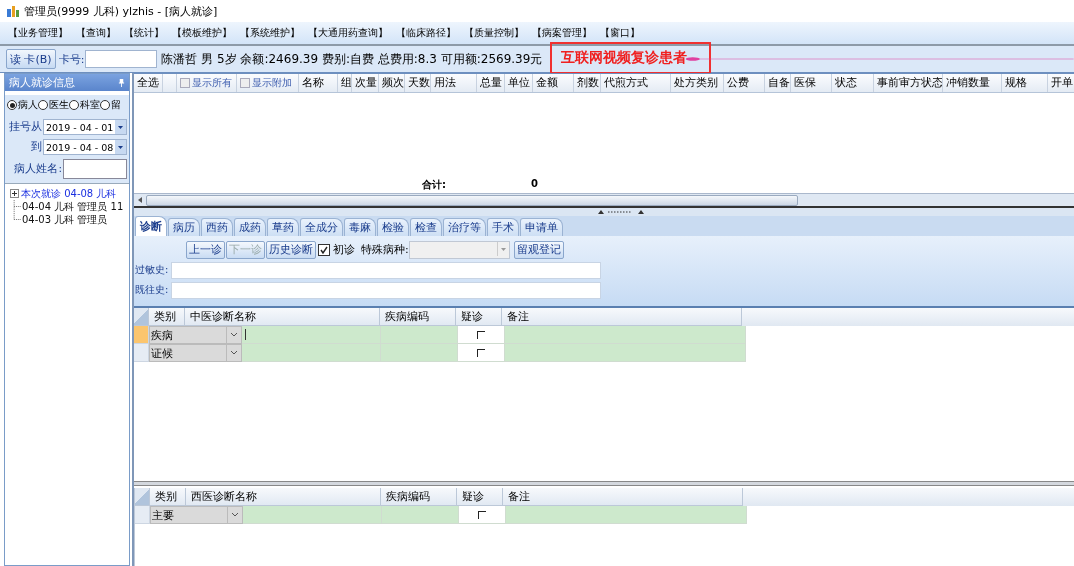 Image resolution: width=1074 pixels, height=566 pixels. Describe the element at coordinates (352, 59) in the screenshot. I see `patient-info: 陈潘哲 男 5岁 余额:2469.39 费别:自费 总费用:8.3 可用额:2569.39元` at that location.